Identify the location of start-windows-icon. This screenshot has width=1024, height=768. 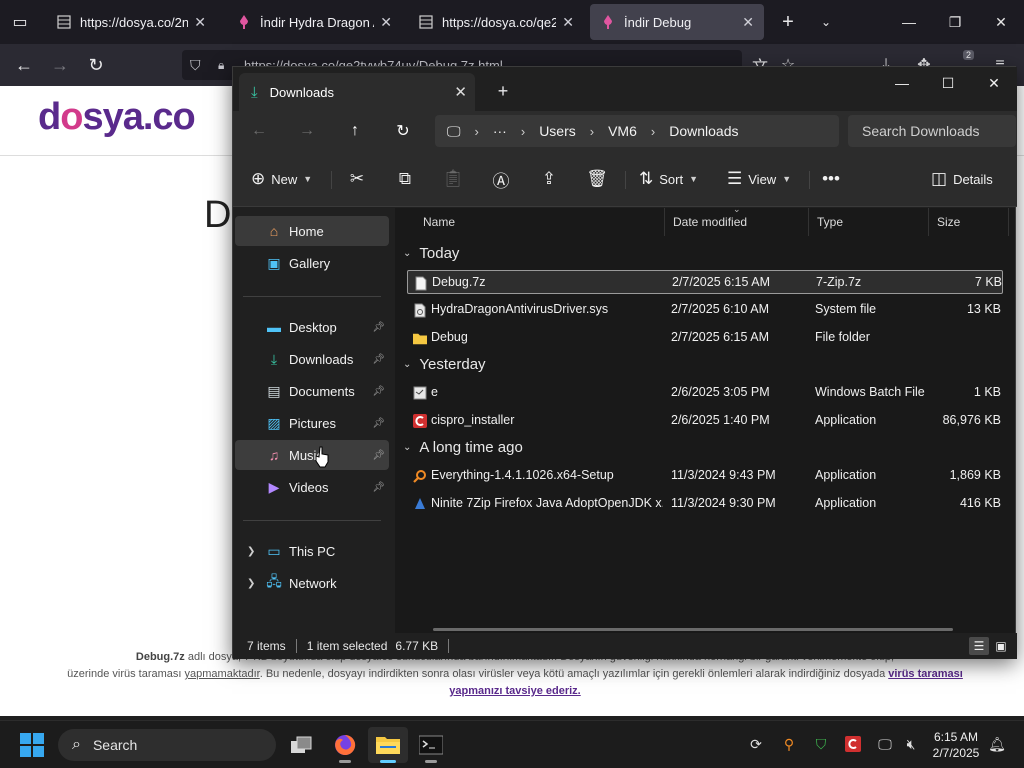
(32, 745).